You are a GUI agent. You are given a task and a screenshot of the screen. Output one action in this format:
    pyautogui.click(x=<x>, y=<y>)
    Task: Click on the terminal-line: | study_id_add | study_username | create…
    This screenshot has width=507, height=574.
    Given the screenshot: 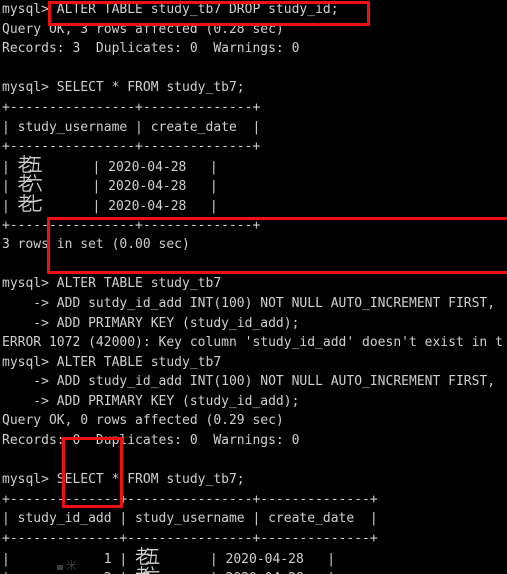 What is the action you would take?
    pyautogui.click(x=190, y=519)
    